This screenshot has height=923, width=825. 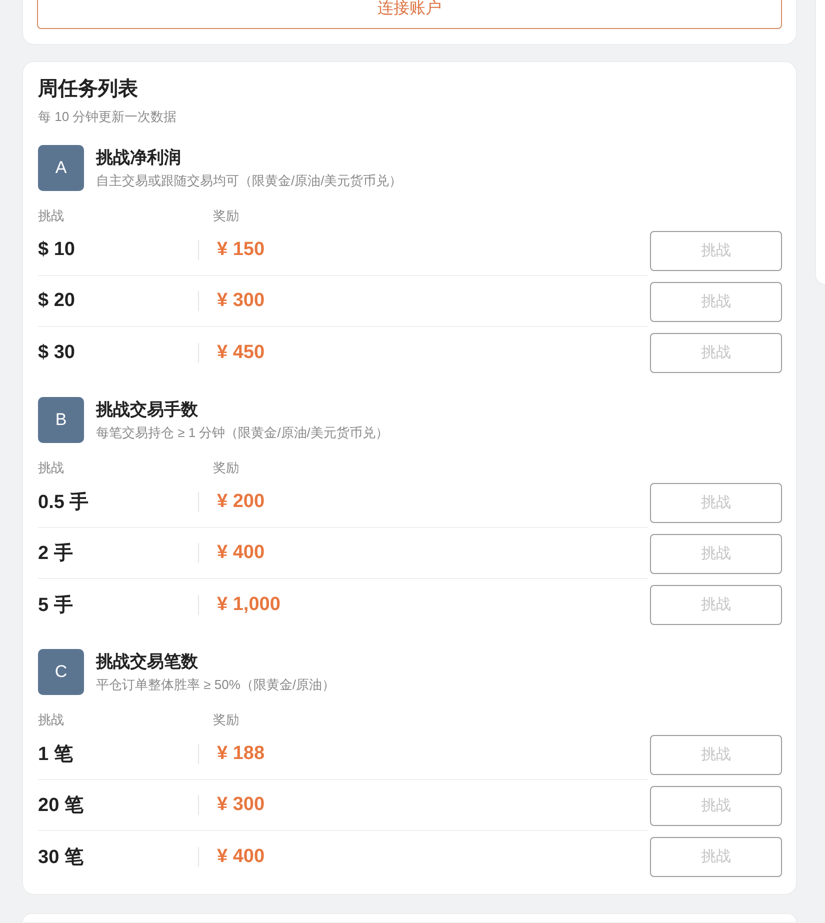 What do you see at coordinates (56, 606) in the screenshot?
I see `target-value: 5 手` at bounding box center [56, 606].